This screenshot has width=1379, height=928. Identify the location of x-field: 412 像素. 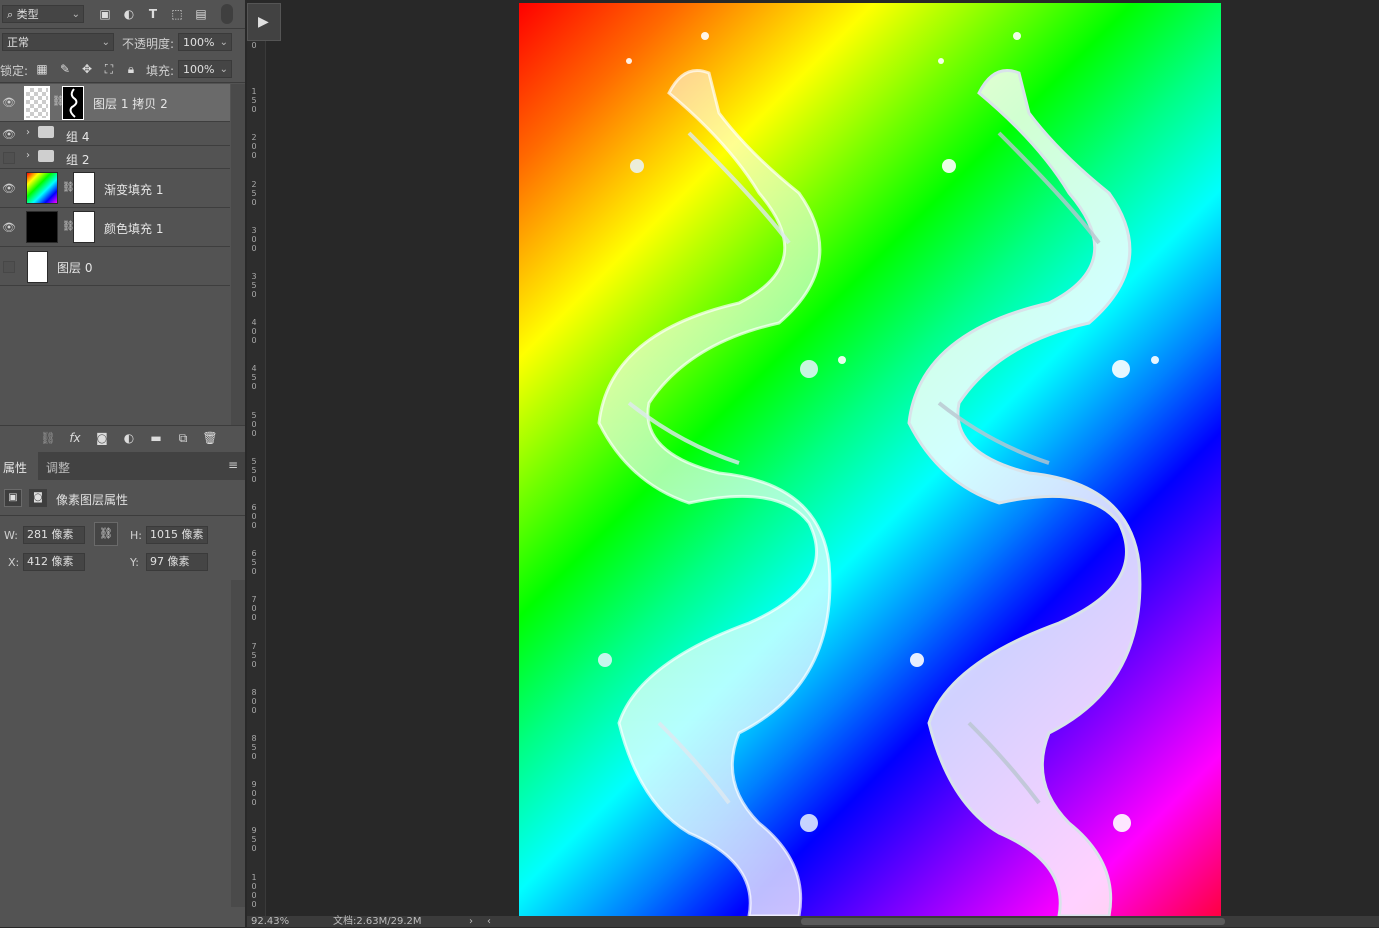
(54, 562).